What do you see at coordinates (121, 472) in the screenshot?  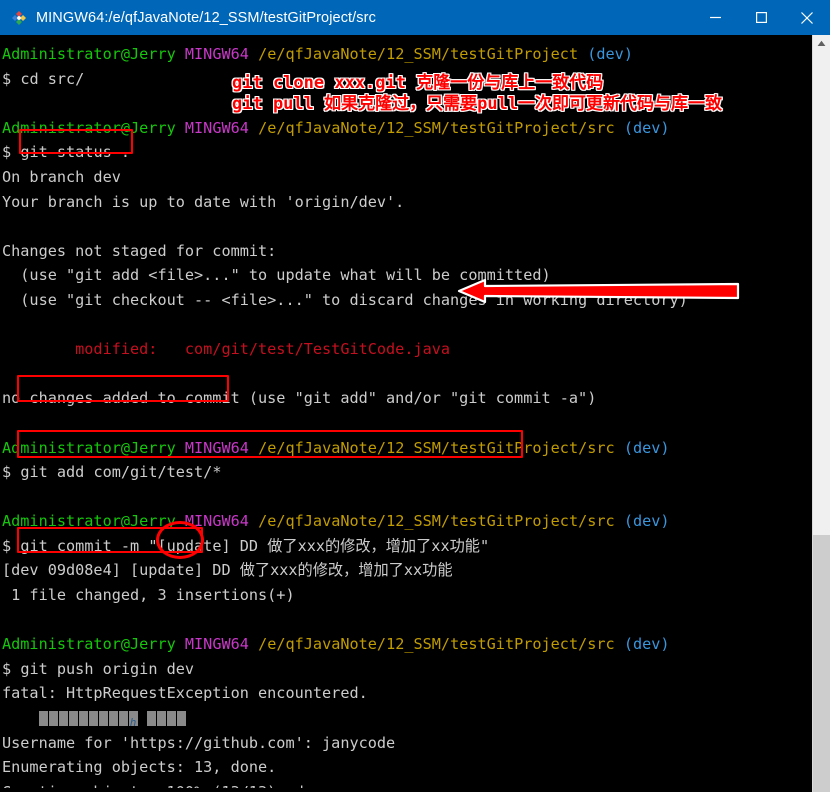 I see `command-text: git add com/git/test/*` at bounding box center [121, 472].